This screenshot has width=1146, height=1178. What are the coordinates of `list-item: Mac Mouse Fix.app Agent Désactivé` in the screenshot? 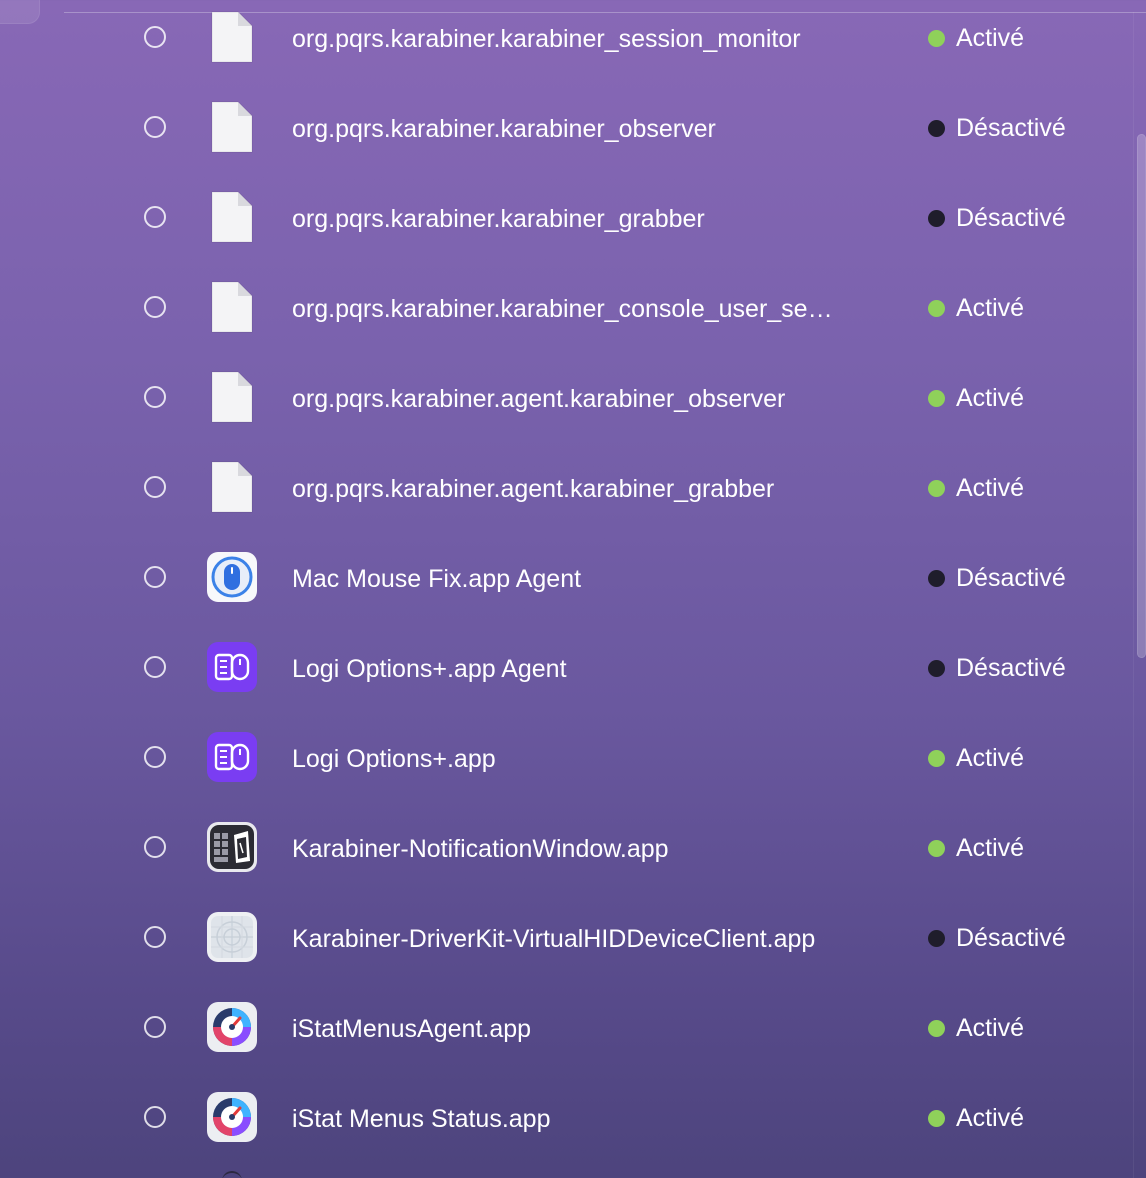 It's located at (565, 587).